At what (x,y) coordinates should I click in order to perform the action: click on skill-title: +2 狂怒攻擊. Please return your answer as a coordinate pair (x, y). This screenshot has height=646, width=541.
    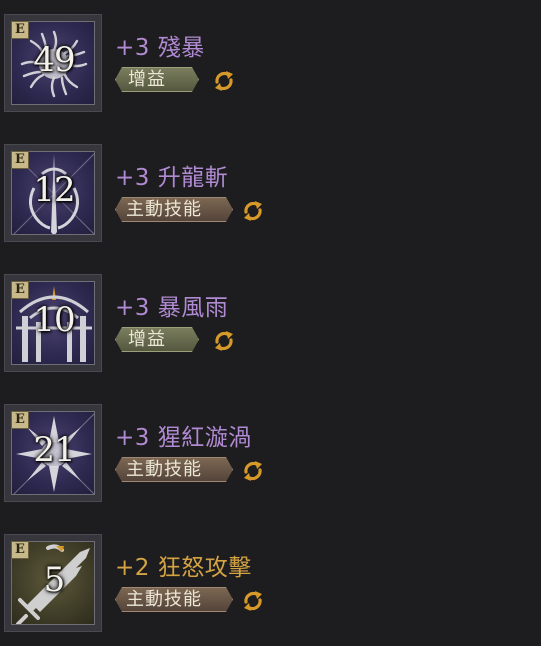
    Looking at the image, I should click on (183, 568).